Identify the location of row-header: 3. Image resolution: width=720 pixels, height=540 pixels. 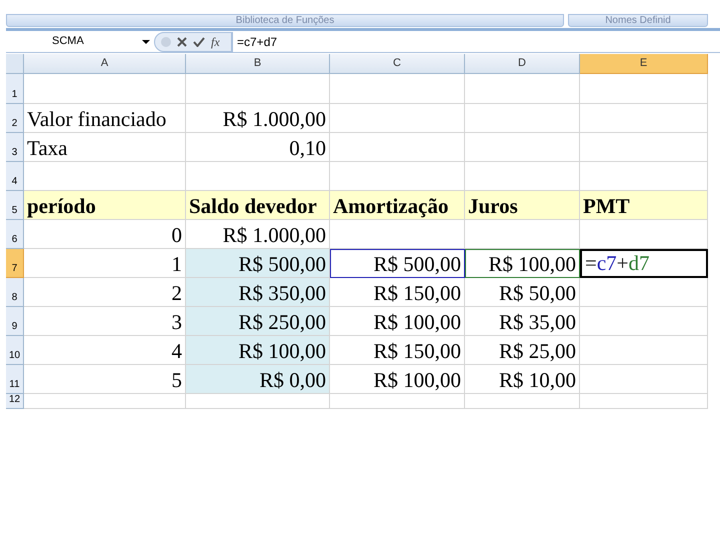
(15, 147).